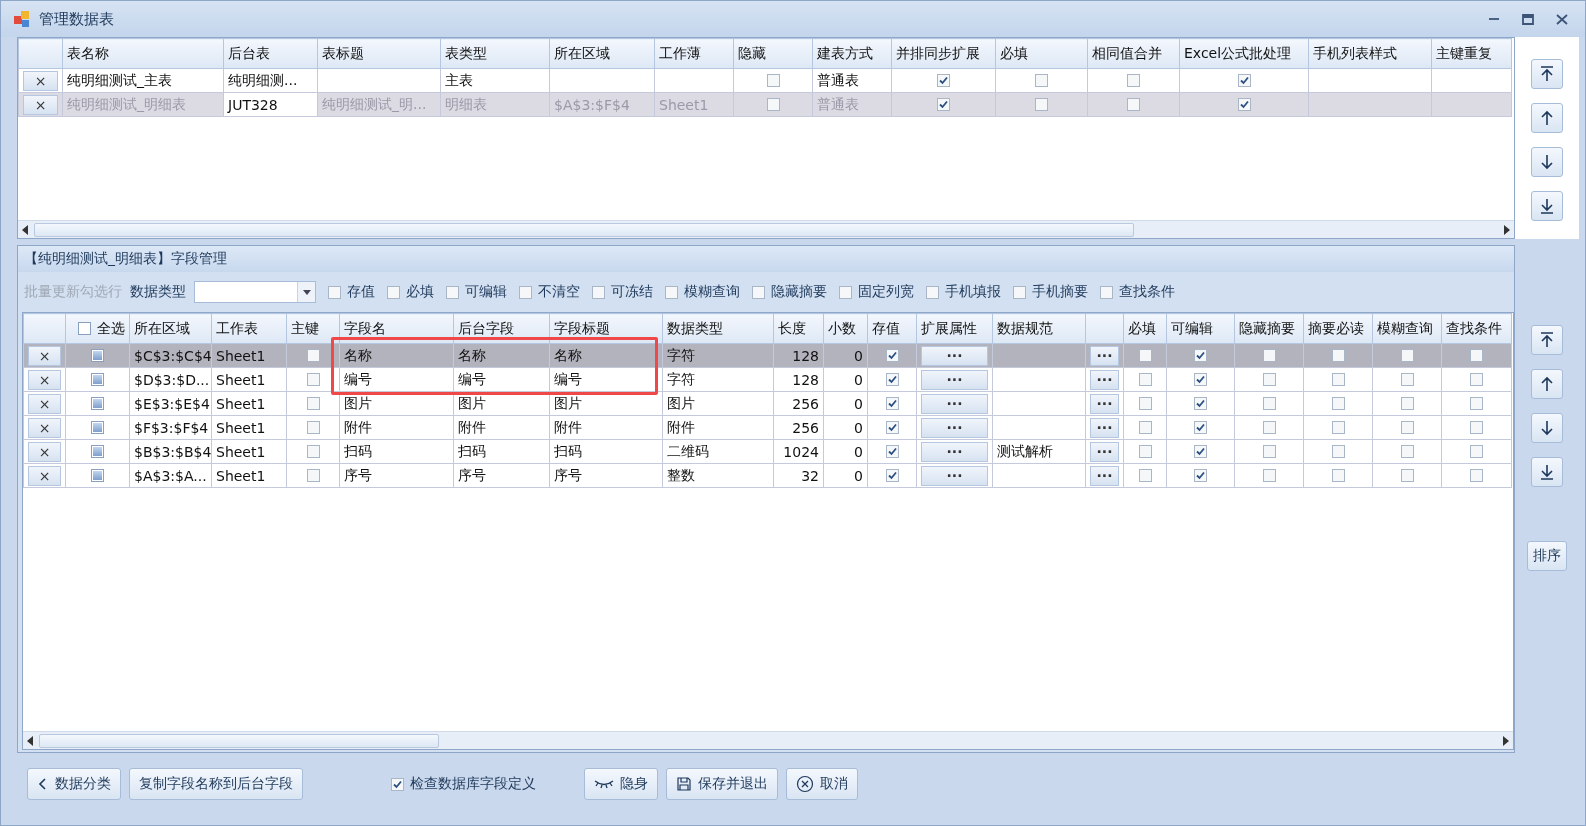 The width and height of the screenshot is (1586, 826). What do you see at coordinates (1244, 53) in the screenshot?
I see `column-header: Excel公式批处理` at bounding box center [1244, 53].